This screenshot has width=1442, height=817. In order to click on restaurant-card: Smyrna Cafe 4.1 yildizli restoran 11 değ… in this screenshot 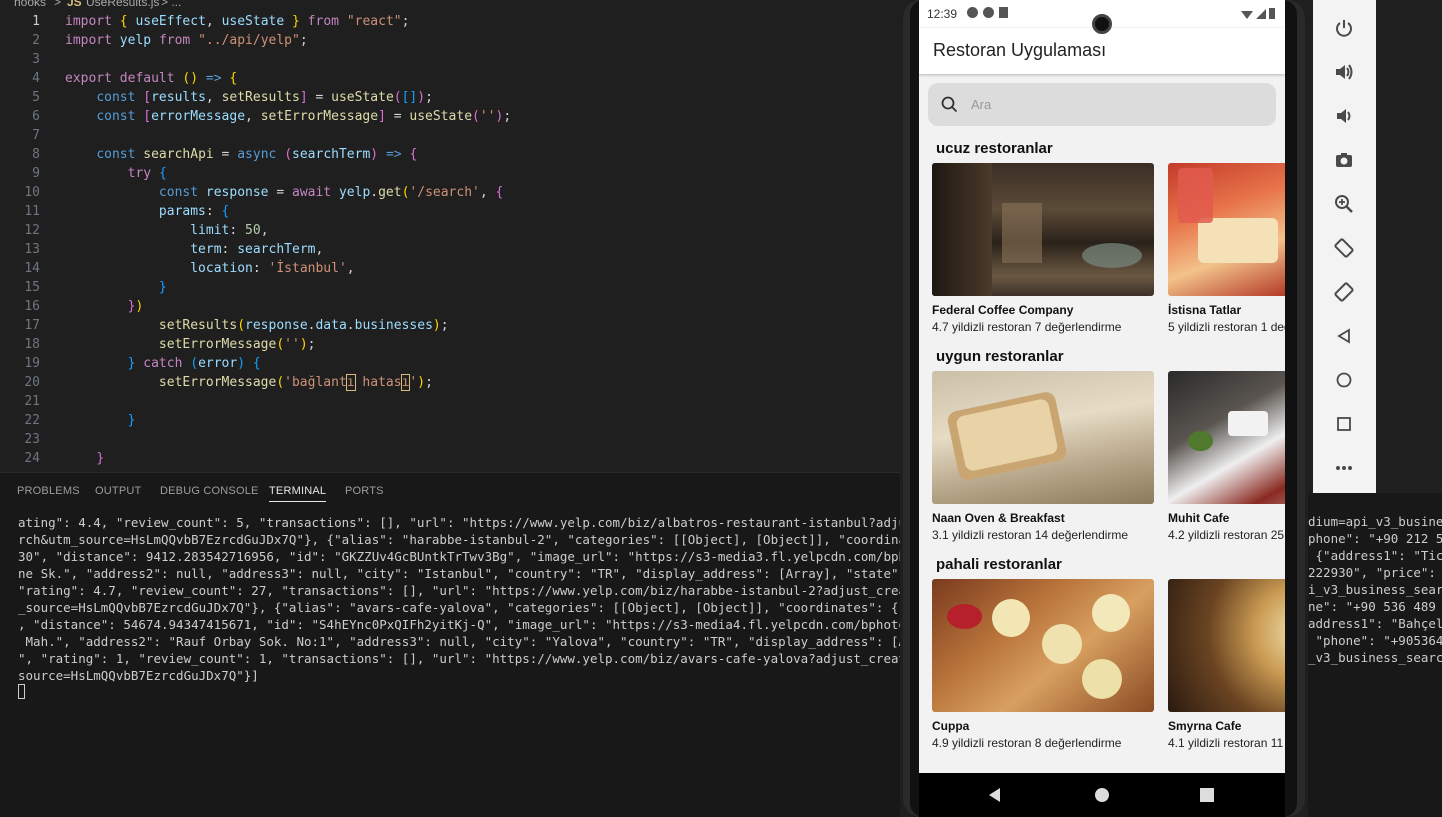, I will do `click(1226, 664)`.